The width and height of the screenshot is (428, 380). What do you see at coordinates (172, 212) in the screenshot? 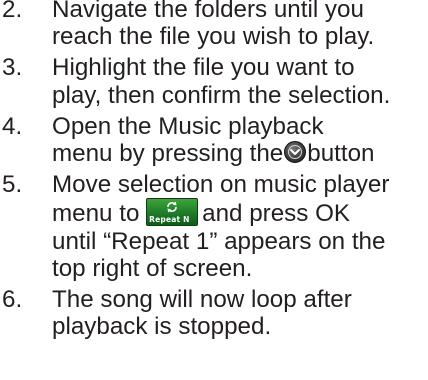
I see `repeat-mode-icon: Repeat N` at bounding box center [172, 212].